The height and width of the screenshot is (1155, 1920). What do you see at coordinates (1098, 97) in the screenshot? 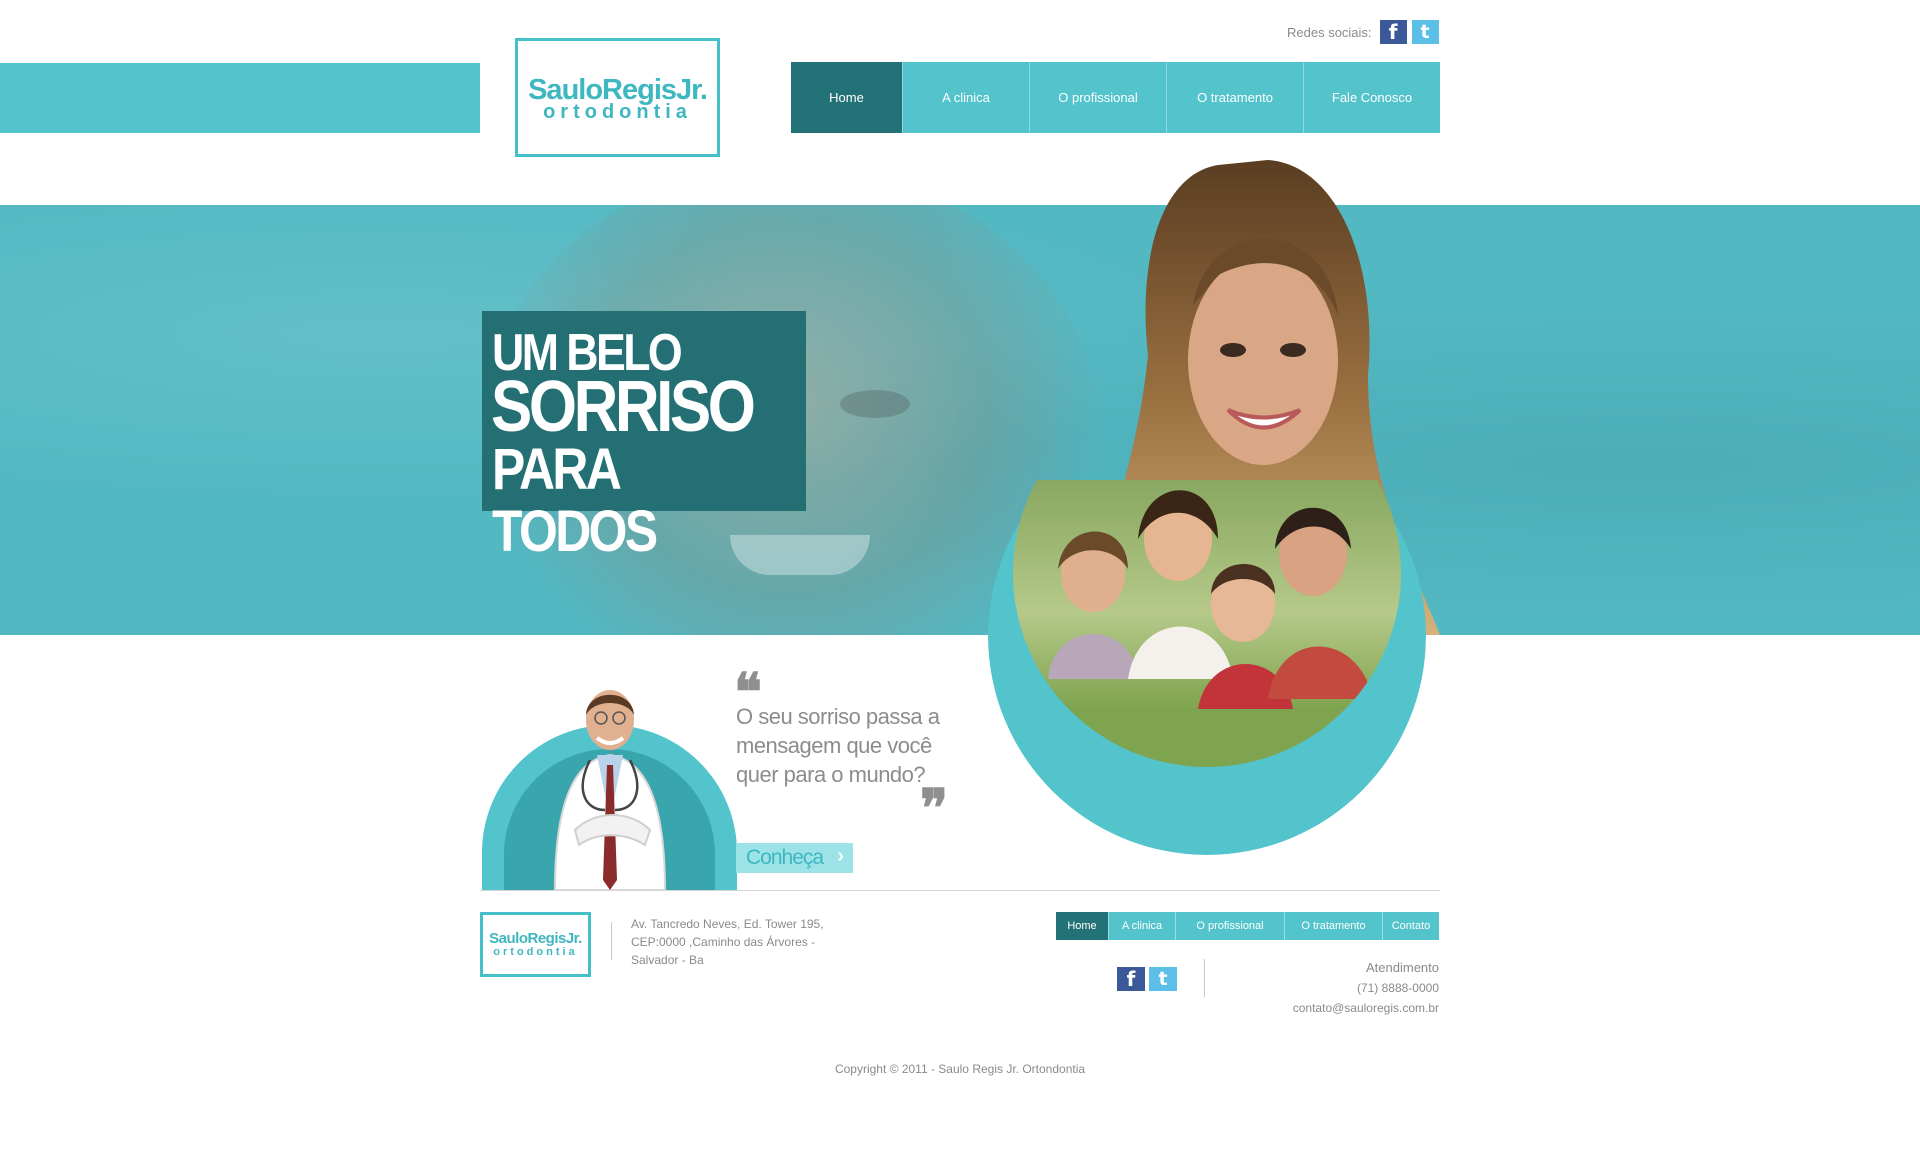
I see `nav-o-profissional: O profissional` at bounding box center [1098, 97].